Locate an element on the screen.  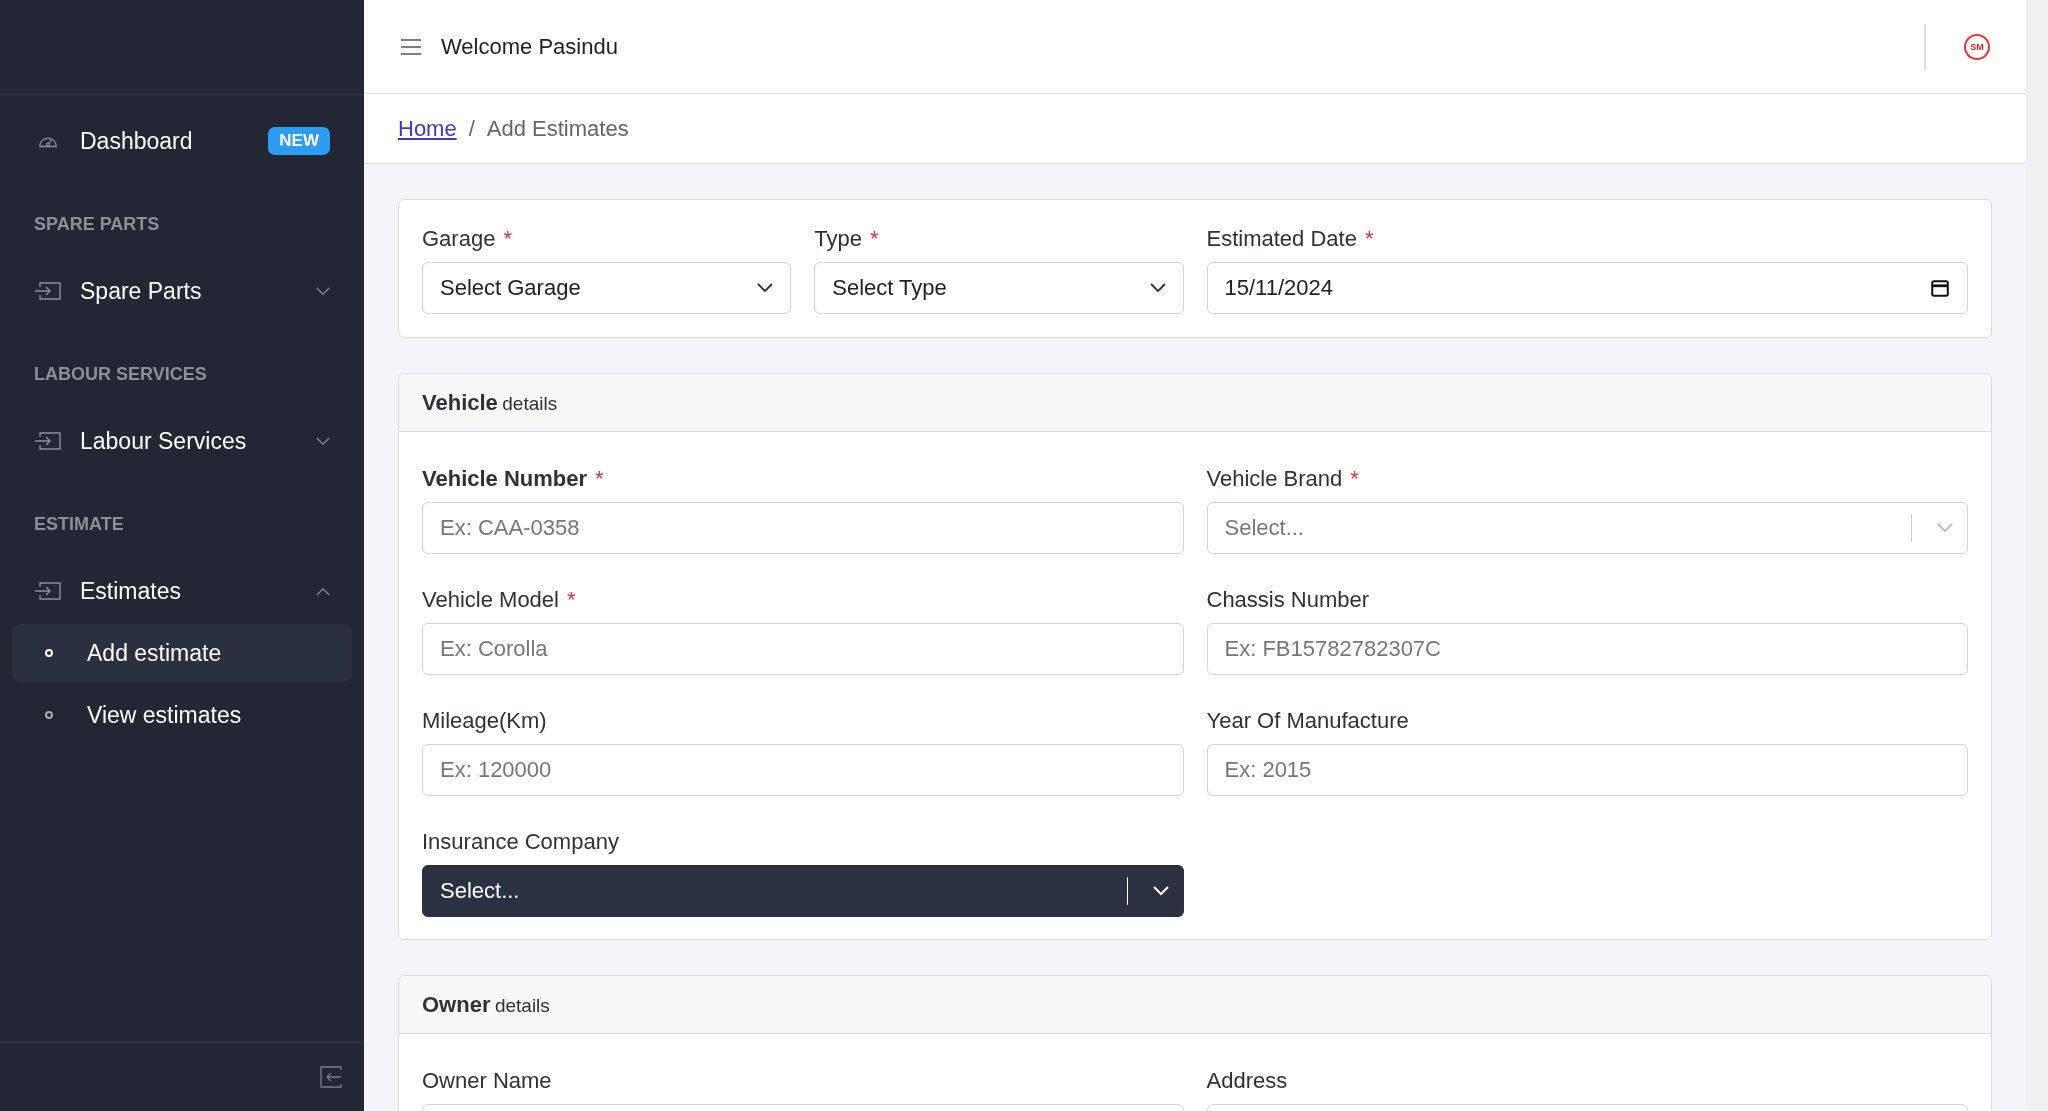
select-field: Select Garage is located at coordinates (607, 288).